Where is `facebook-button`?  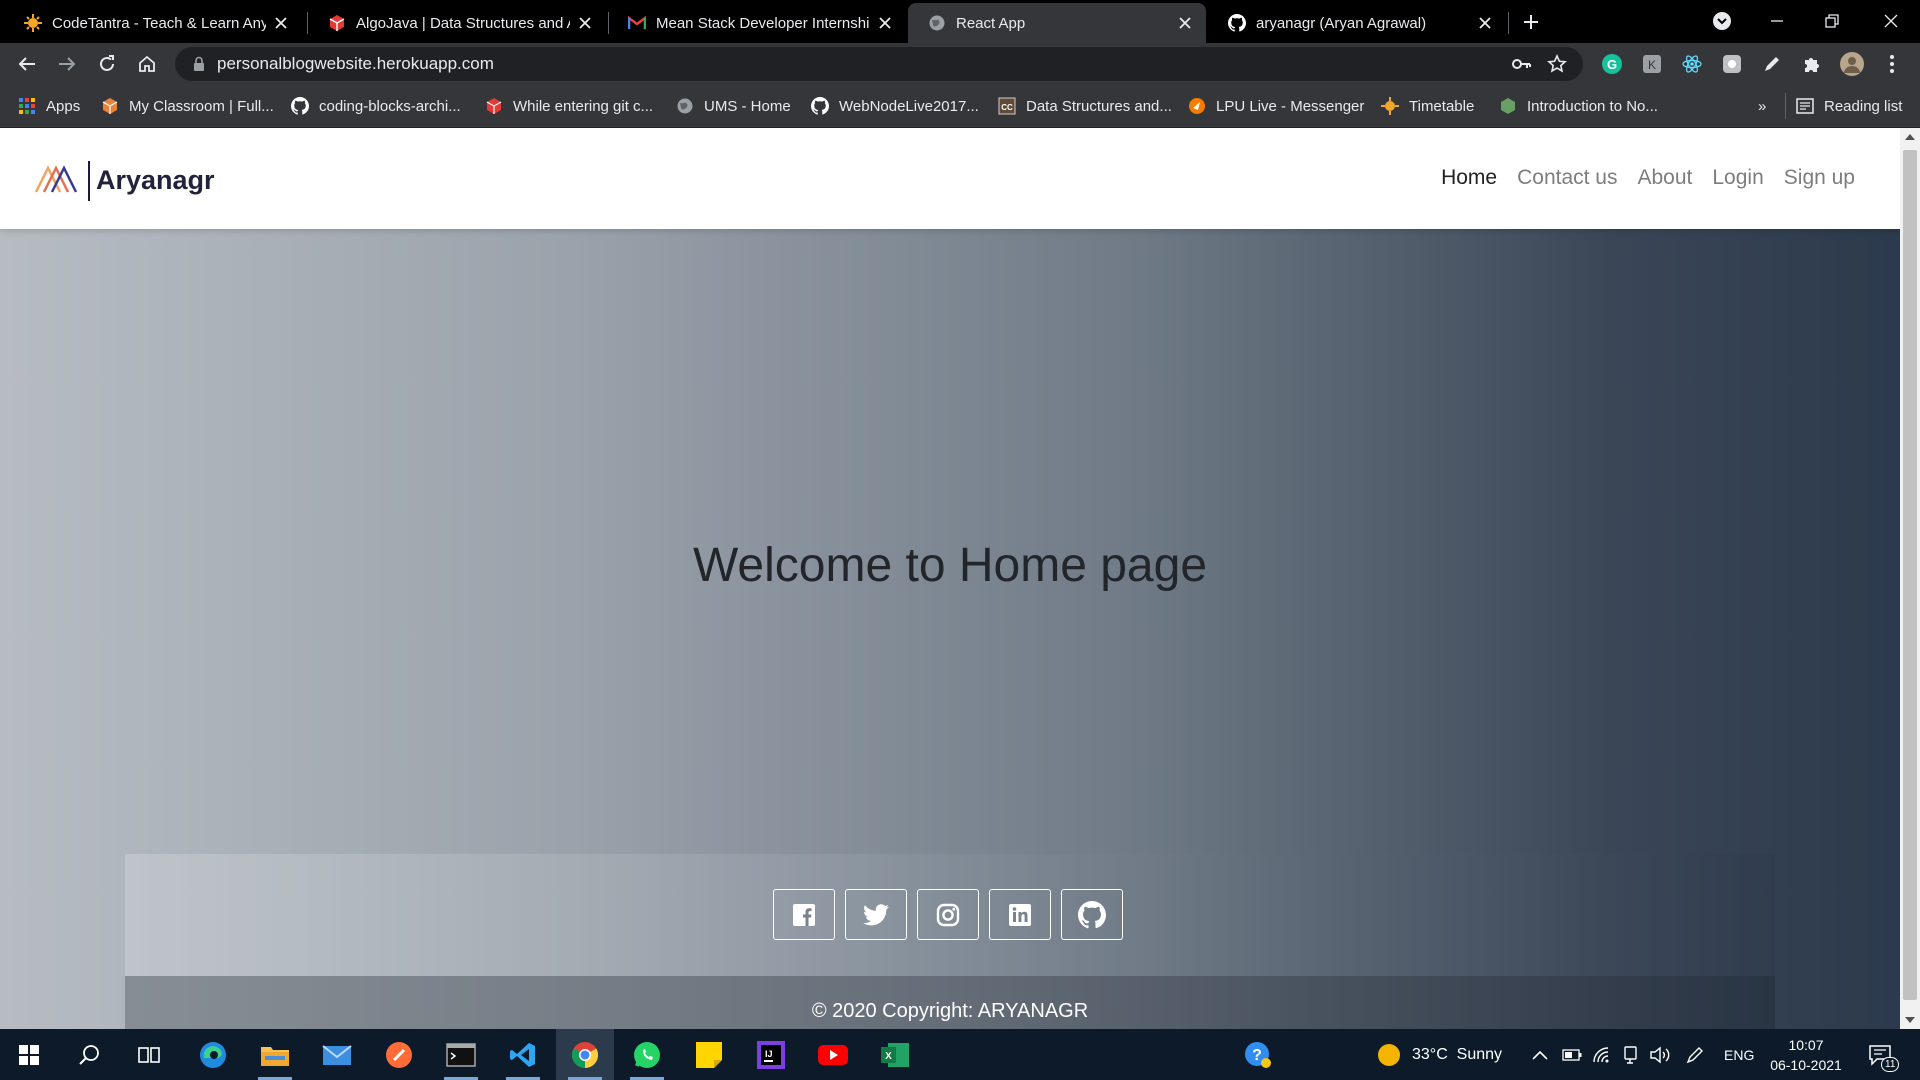
facebook-button is located at coordinates (804, 914).